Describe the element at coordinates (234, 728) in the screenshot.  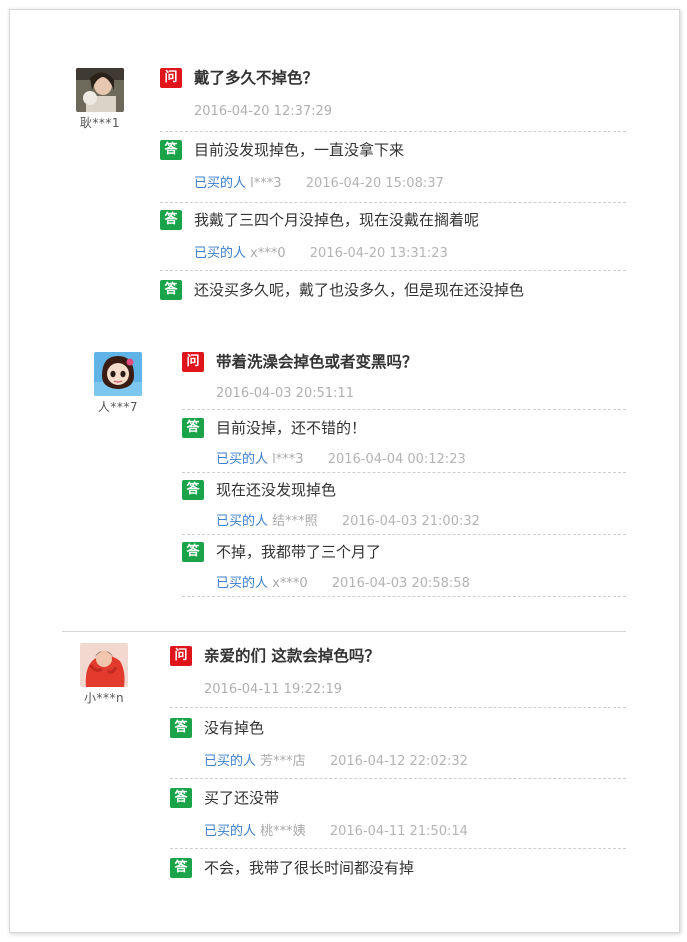
I see `answer-text: 没有掉色` at that location.